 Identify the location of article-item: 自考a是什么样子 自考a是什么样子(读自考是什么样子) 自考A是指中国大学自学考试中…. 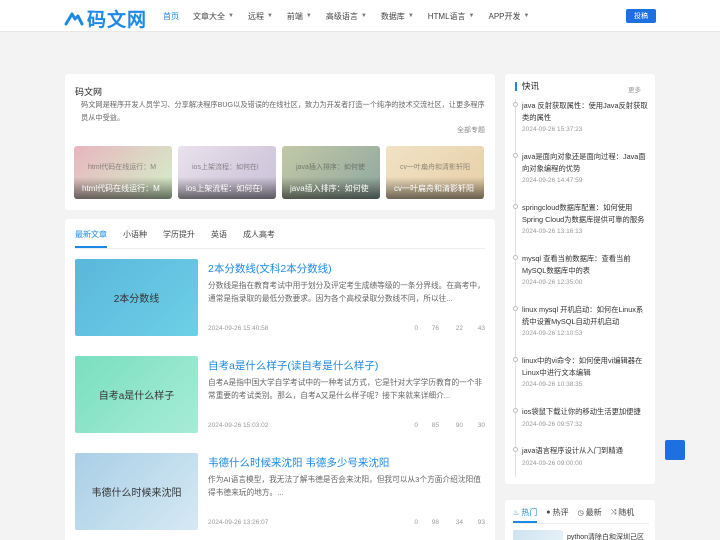
(280, 395).